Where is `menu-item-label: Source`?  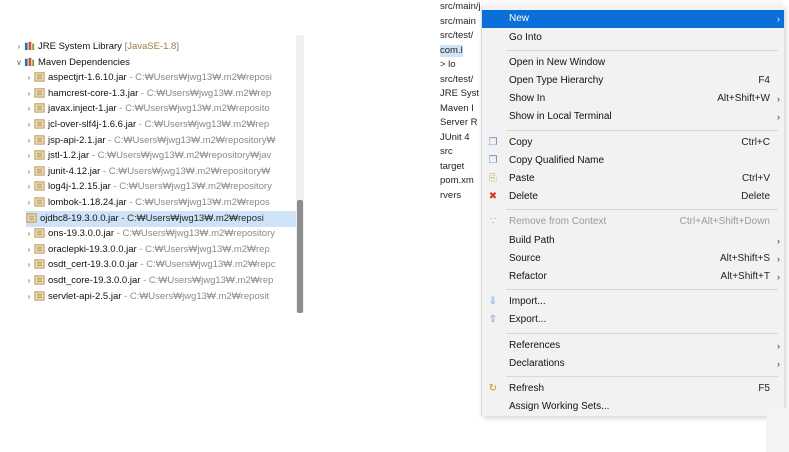
menu-item-label: Source is located at coordinates (525, 258).